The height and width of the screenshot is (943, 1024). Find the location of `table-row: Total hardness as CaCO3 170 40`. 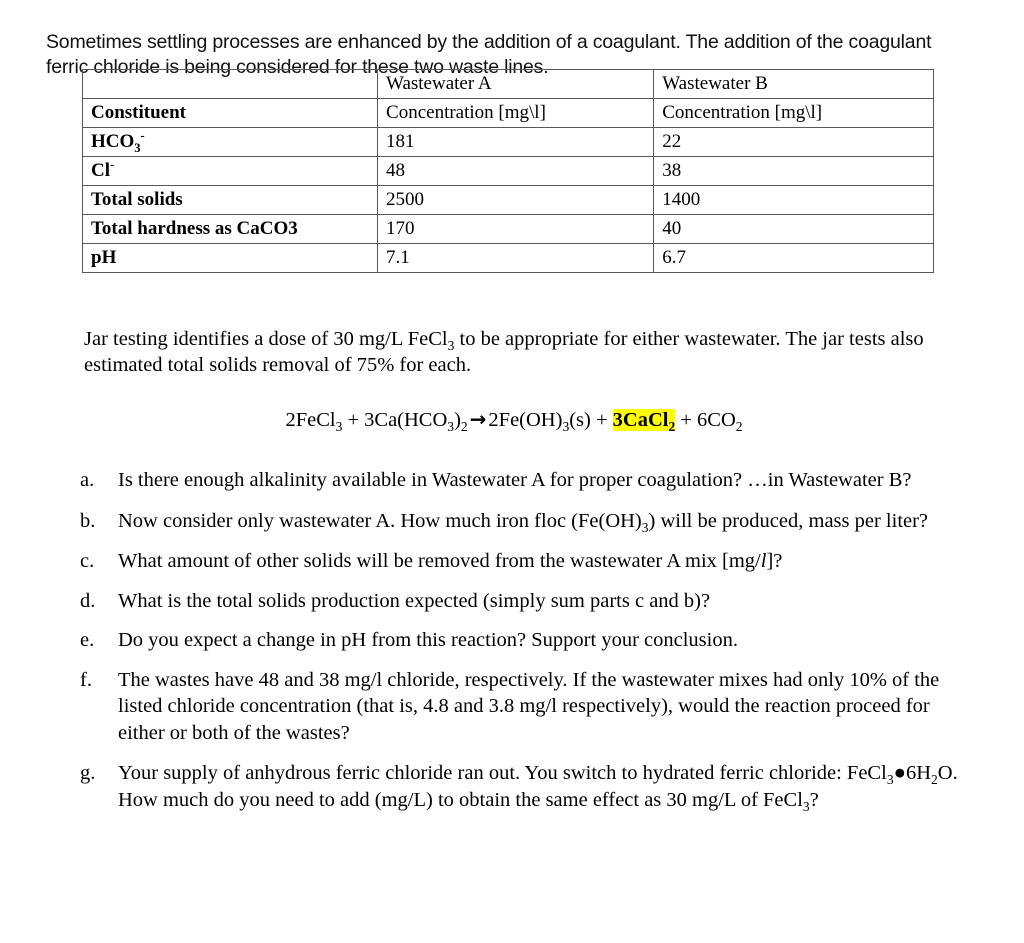

table-row: Total hardness as CaCO3 170 40 is located at coordinates (507, 229).